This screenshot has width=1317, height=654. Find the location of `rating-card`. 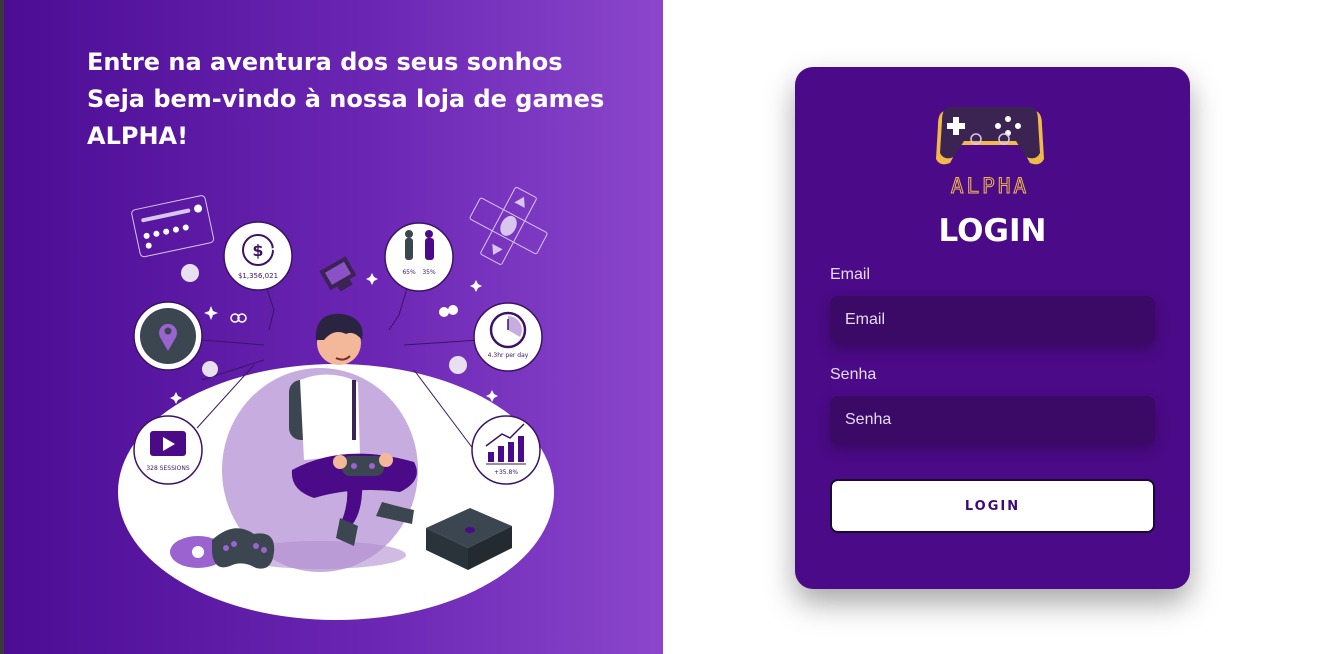

rating-card is located at coordinates (173, 226).